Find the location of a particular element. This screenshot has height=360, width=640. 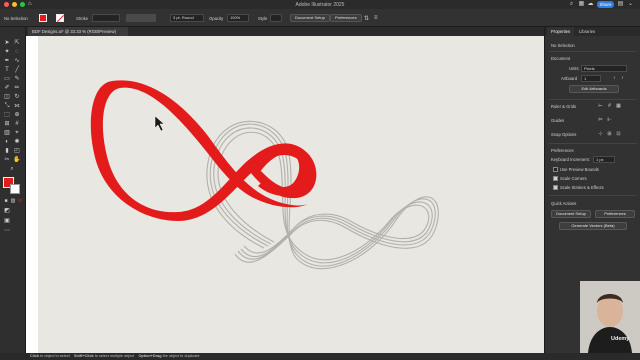

ruler-icon: ⊢ is located at coordinates (600, 106).